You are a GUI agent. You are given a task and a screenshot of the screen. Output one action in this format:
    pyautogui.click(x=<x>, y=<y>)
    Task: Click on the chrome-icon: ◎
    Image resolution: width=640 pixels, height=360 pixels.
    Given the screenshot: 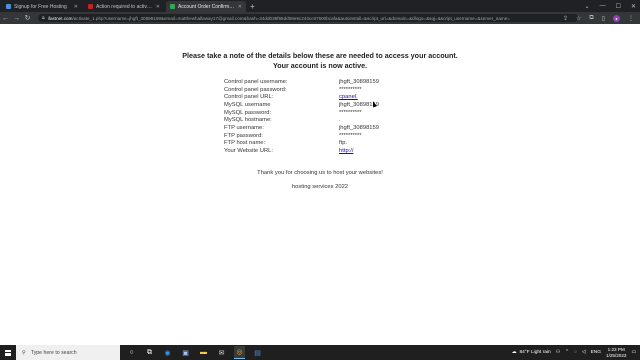 What is the action you would take?
    pyautogui.click(x=239, y=352)
    